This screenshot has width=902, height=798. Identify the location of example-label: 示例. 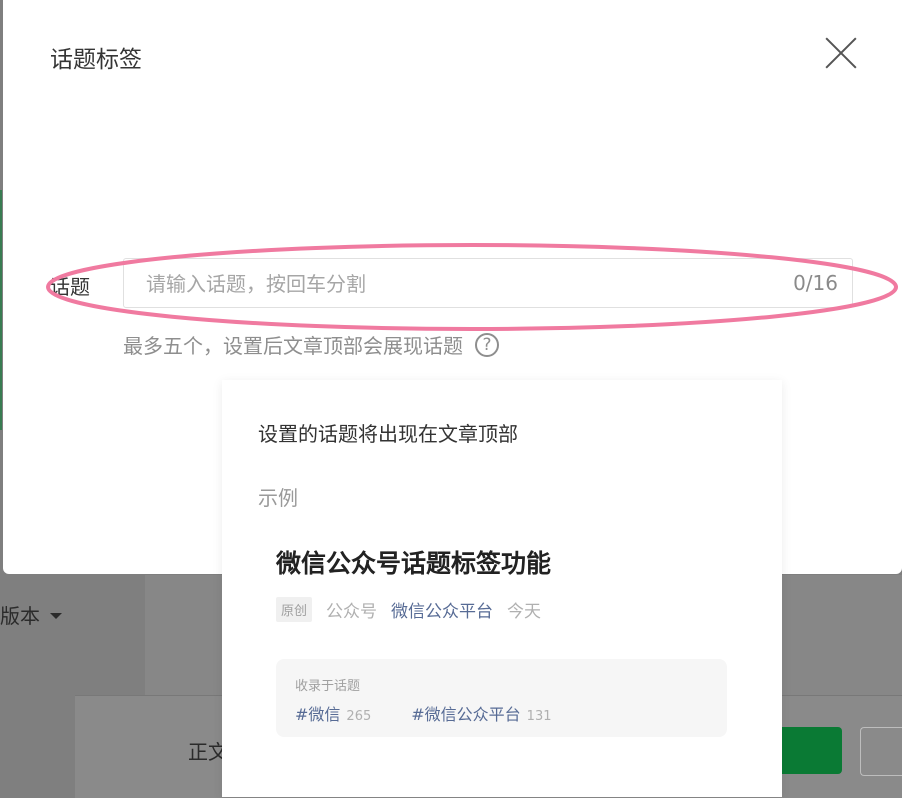
(278, 498).